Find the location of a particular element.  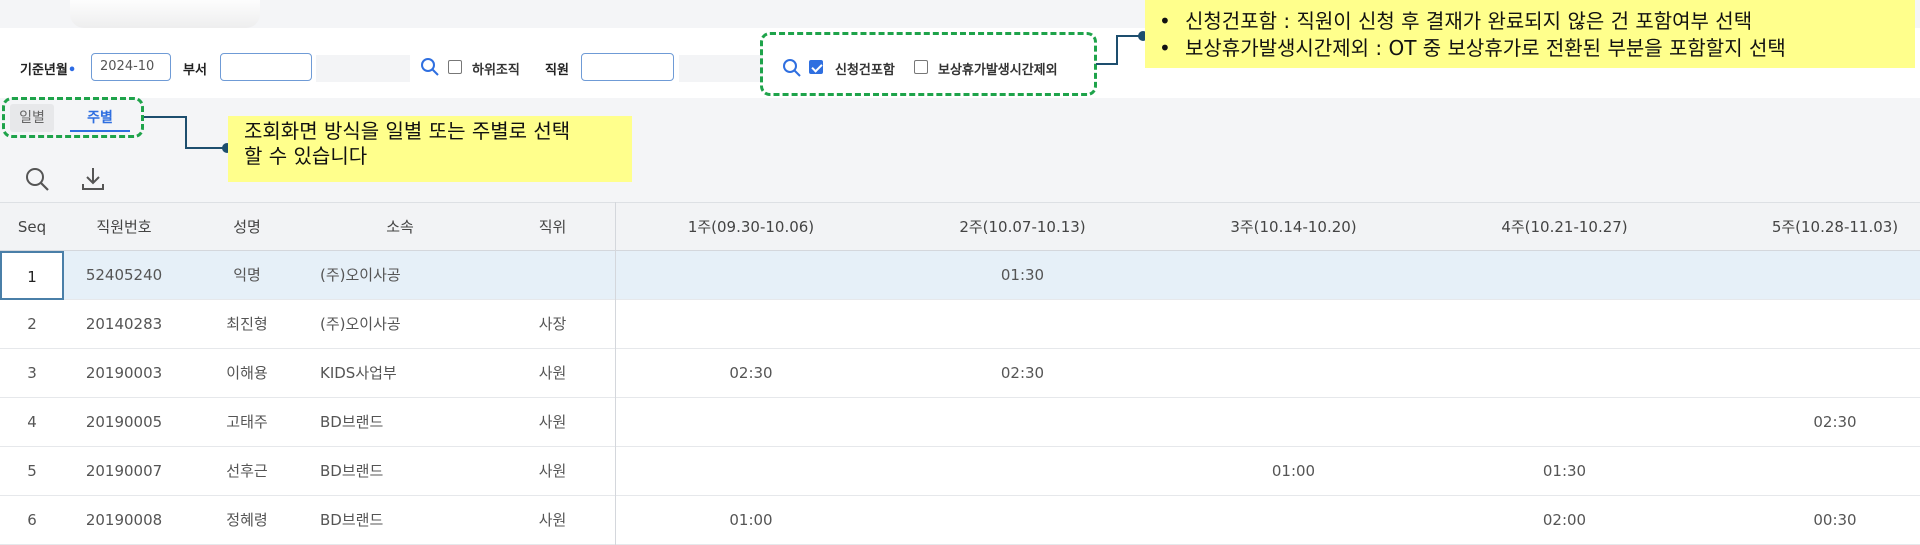

sub-org-label: 하위조직 is located at coordinates (496, 70).